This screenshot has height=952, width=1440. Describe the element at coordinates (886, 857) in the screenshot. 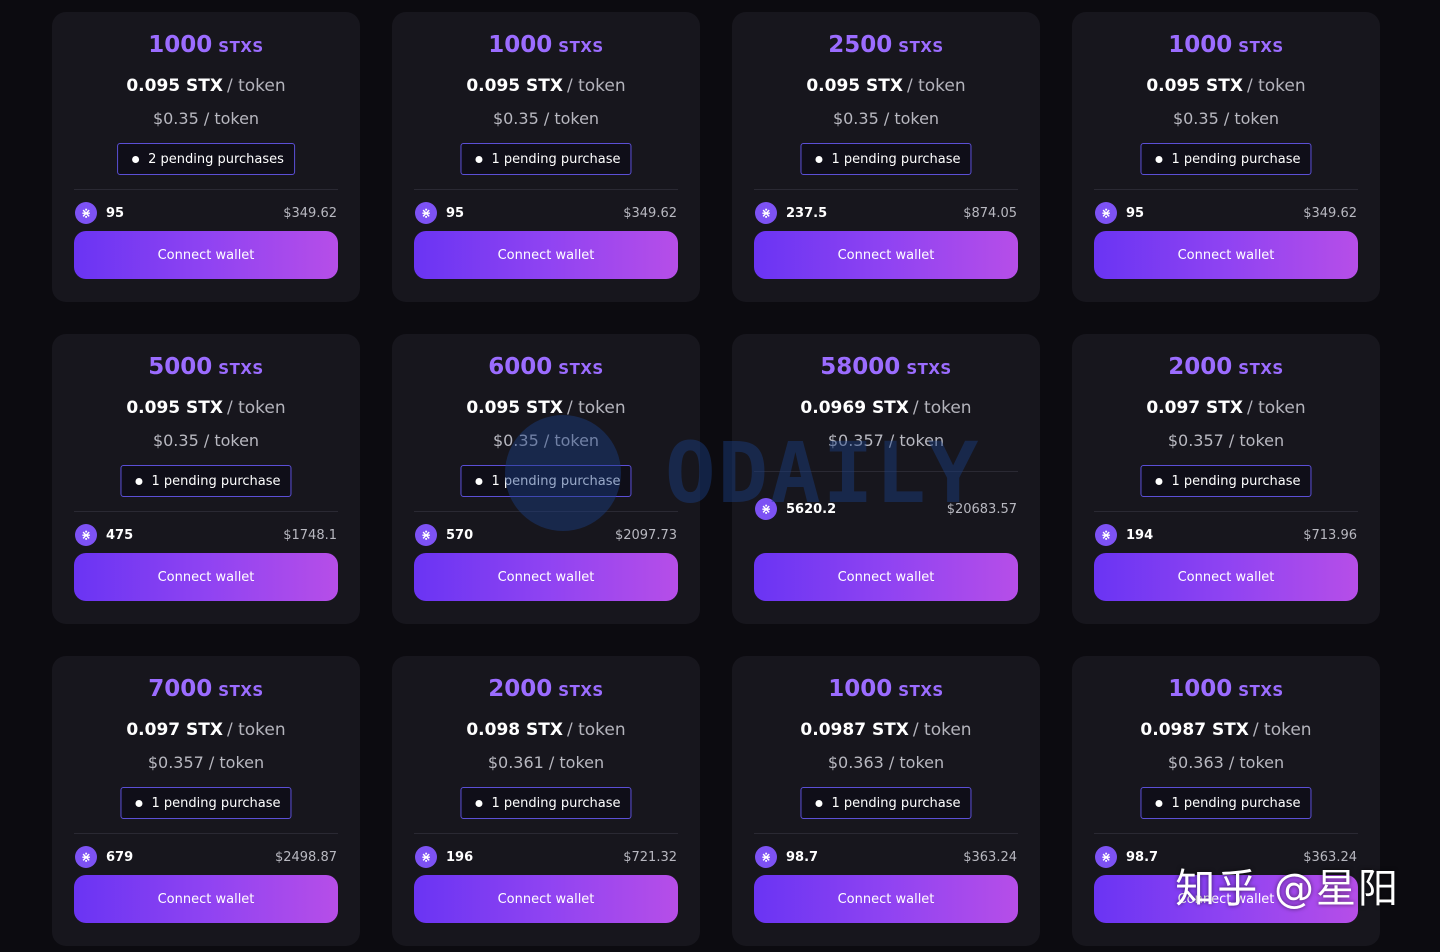

I see `listing-stats: ⋇ 98.7 $363.24` at that location.